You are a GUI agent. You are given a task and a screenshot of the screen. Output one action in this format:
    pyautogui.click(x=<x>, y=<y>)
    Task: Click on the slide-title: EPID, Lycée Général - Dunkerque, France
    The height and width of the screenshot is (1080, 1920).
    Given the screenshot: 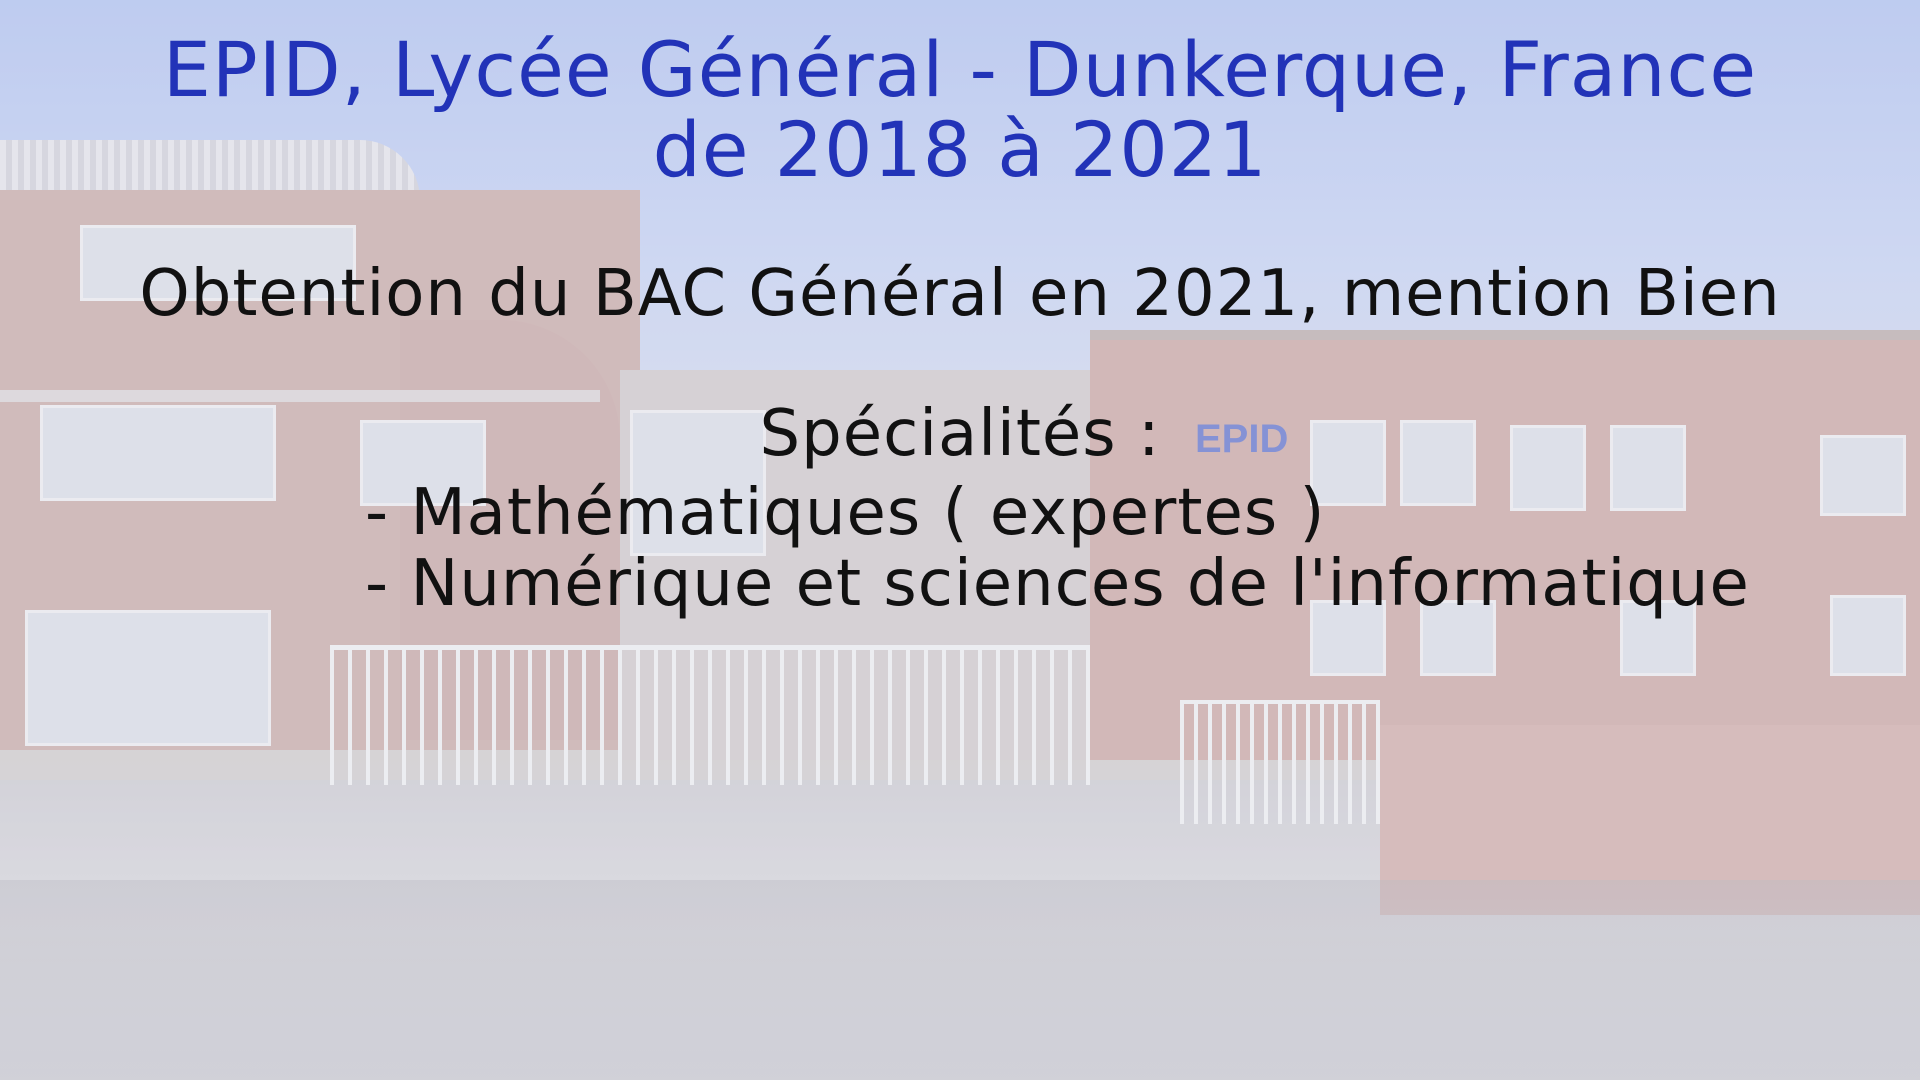 What is the action you would take?
    pyautogui.click(x=960, y=69)
    